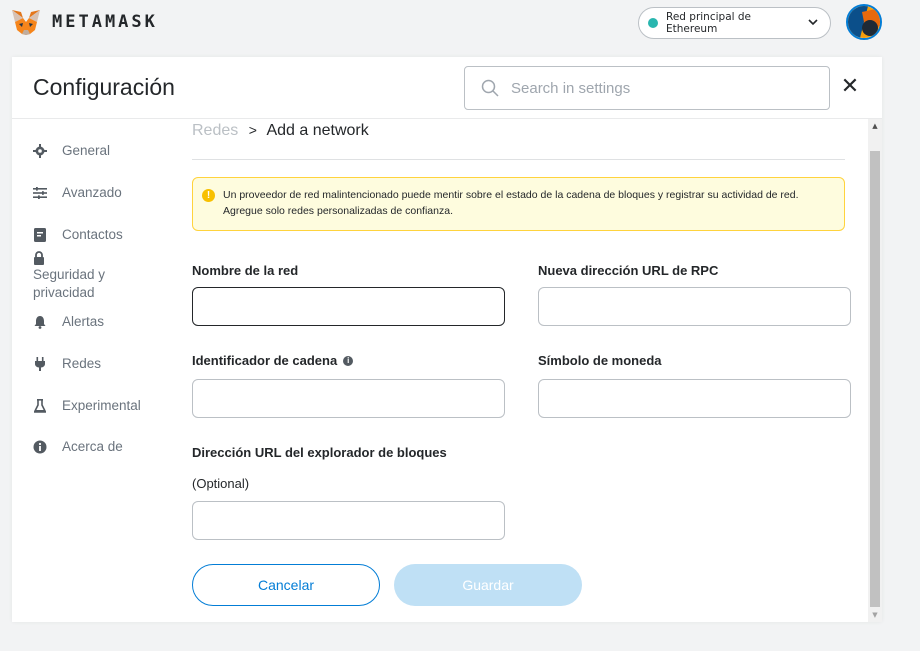 Image resolution: width=920 pixels, height=651 pixels. I want to click on close-icon: ✕, so click(850, 87).